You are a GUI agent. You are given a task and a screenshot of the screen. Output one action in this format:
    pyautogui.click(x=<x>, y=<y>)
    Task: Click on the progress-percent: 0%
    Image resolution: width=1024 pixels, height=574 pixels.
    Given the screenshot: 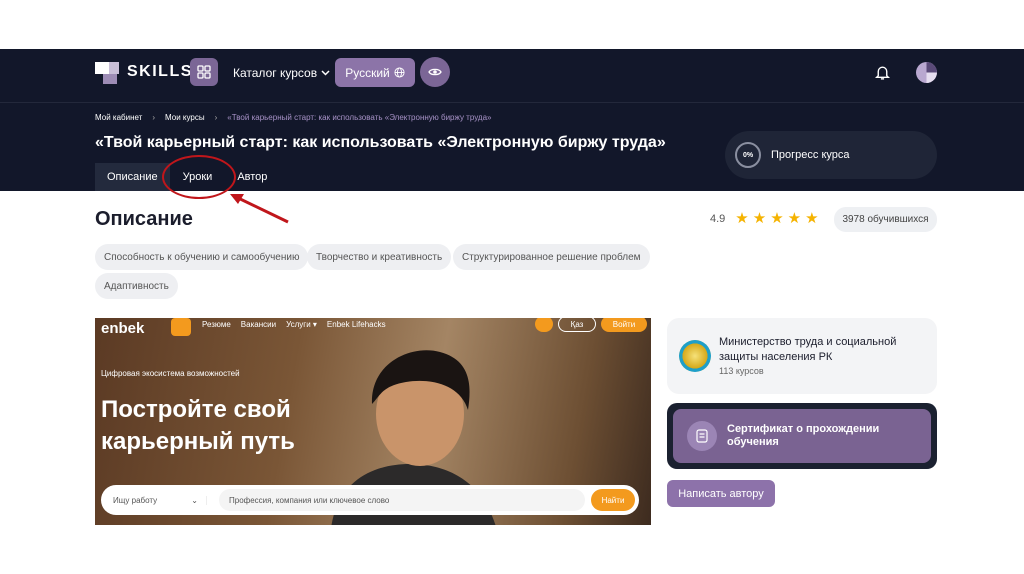 What is the action you would take?
    pyautogui.click(x=748, y=155)
    